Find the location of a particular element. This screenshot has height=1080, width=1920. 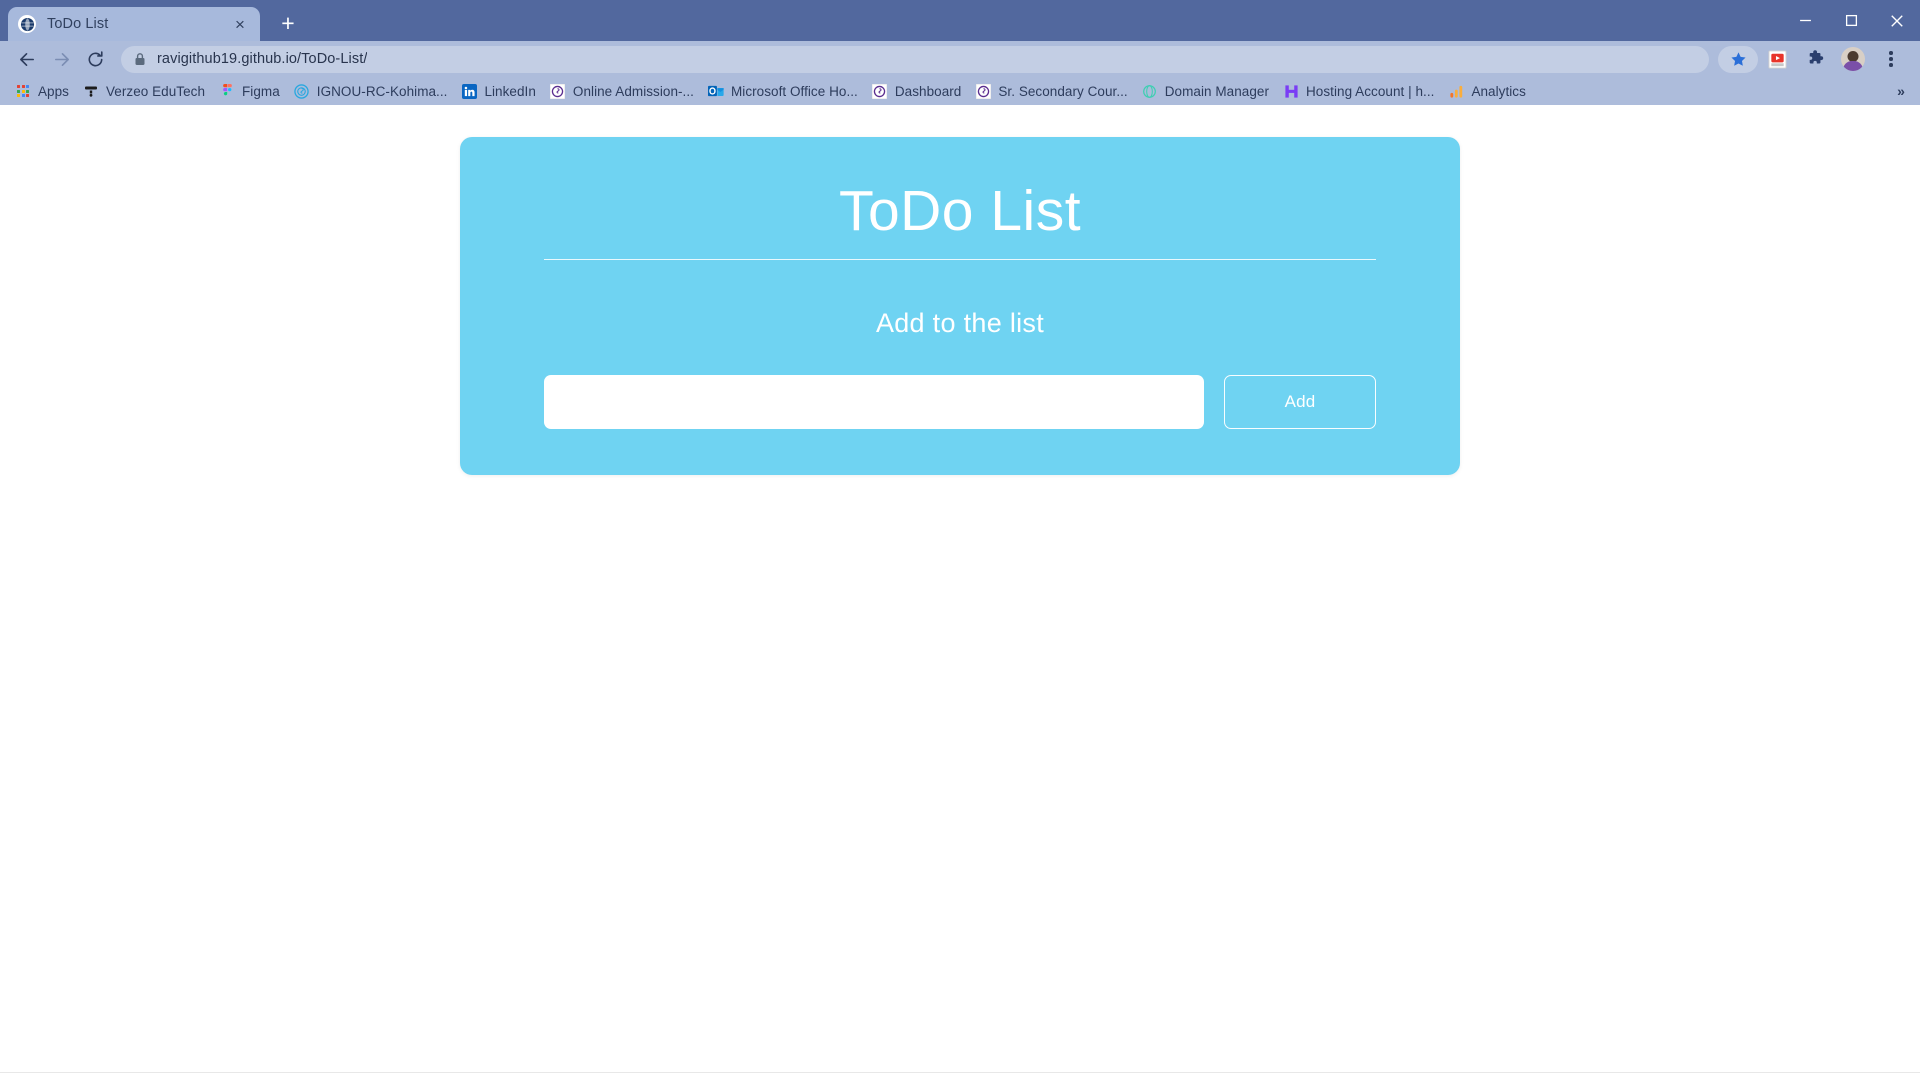

verzeo-icon is located at coordinates (91, 91).